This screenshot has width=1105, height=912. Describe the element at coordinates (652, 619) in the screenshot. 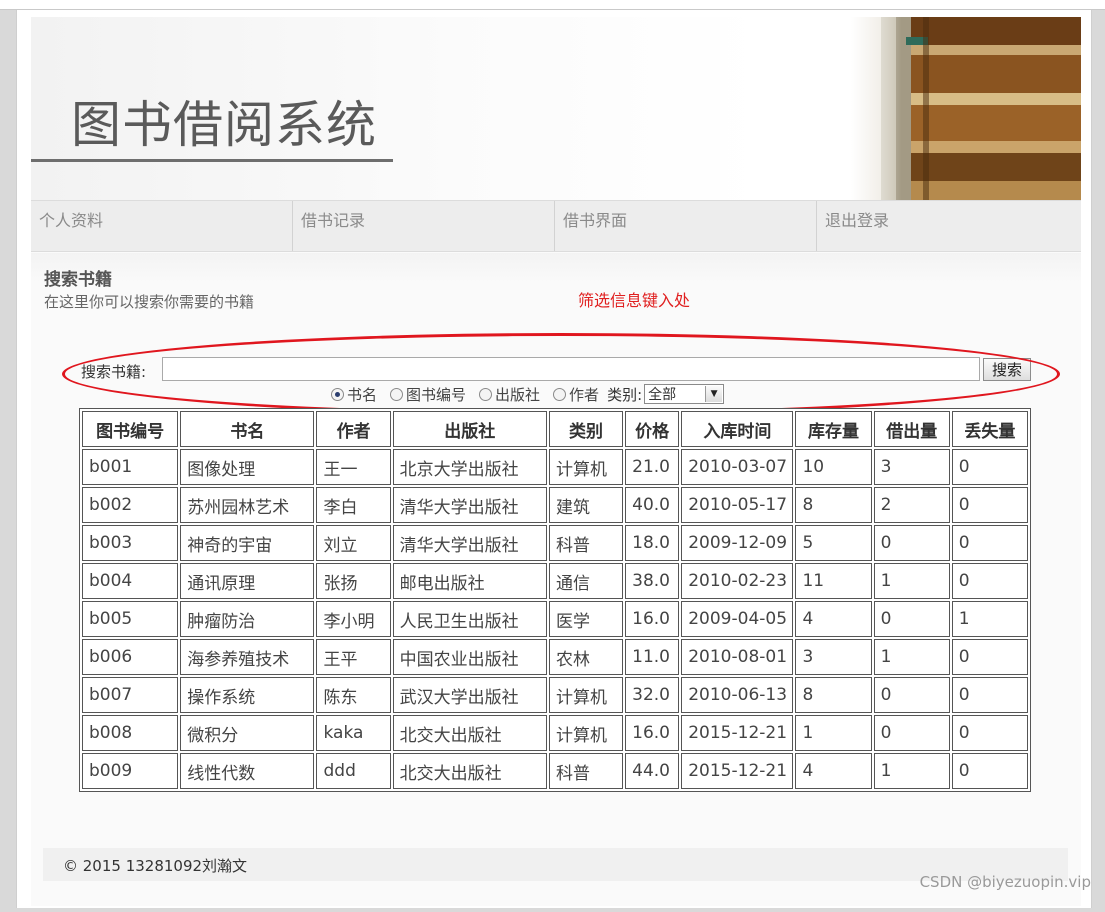

I see `table-cell: 16.0` at that location.